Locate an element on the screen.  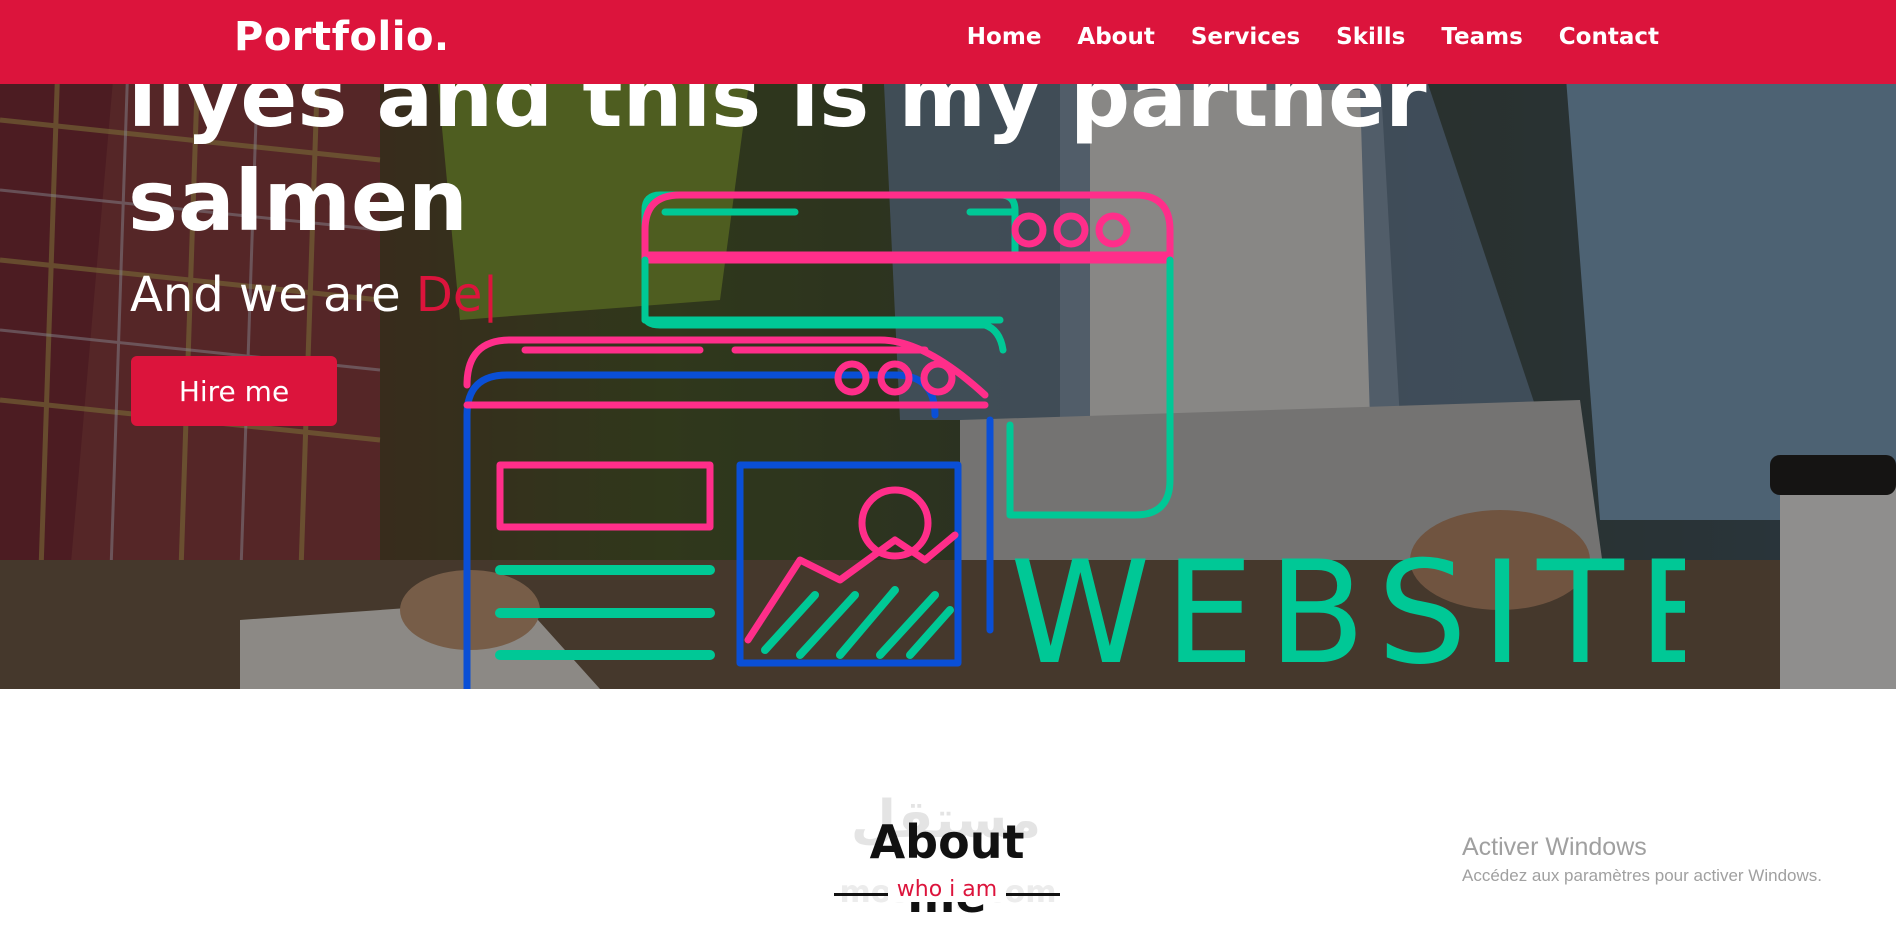
nav-item-contact: Contact is located at coordinates (1609, 37).